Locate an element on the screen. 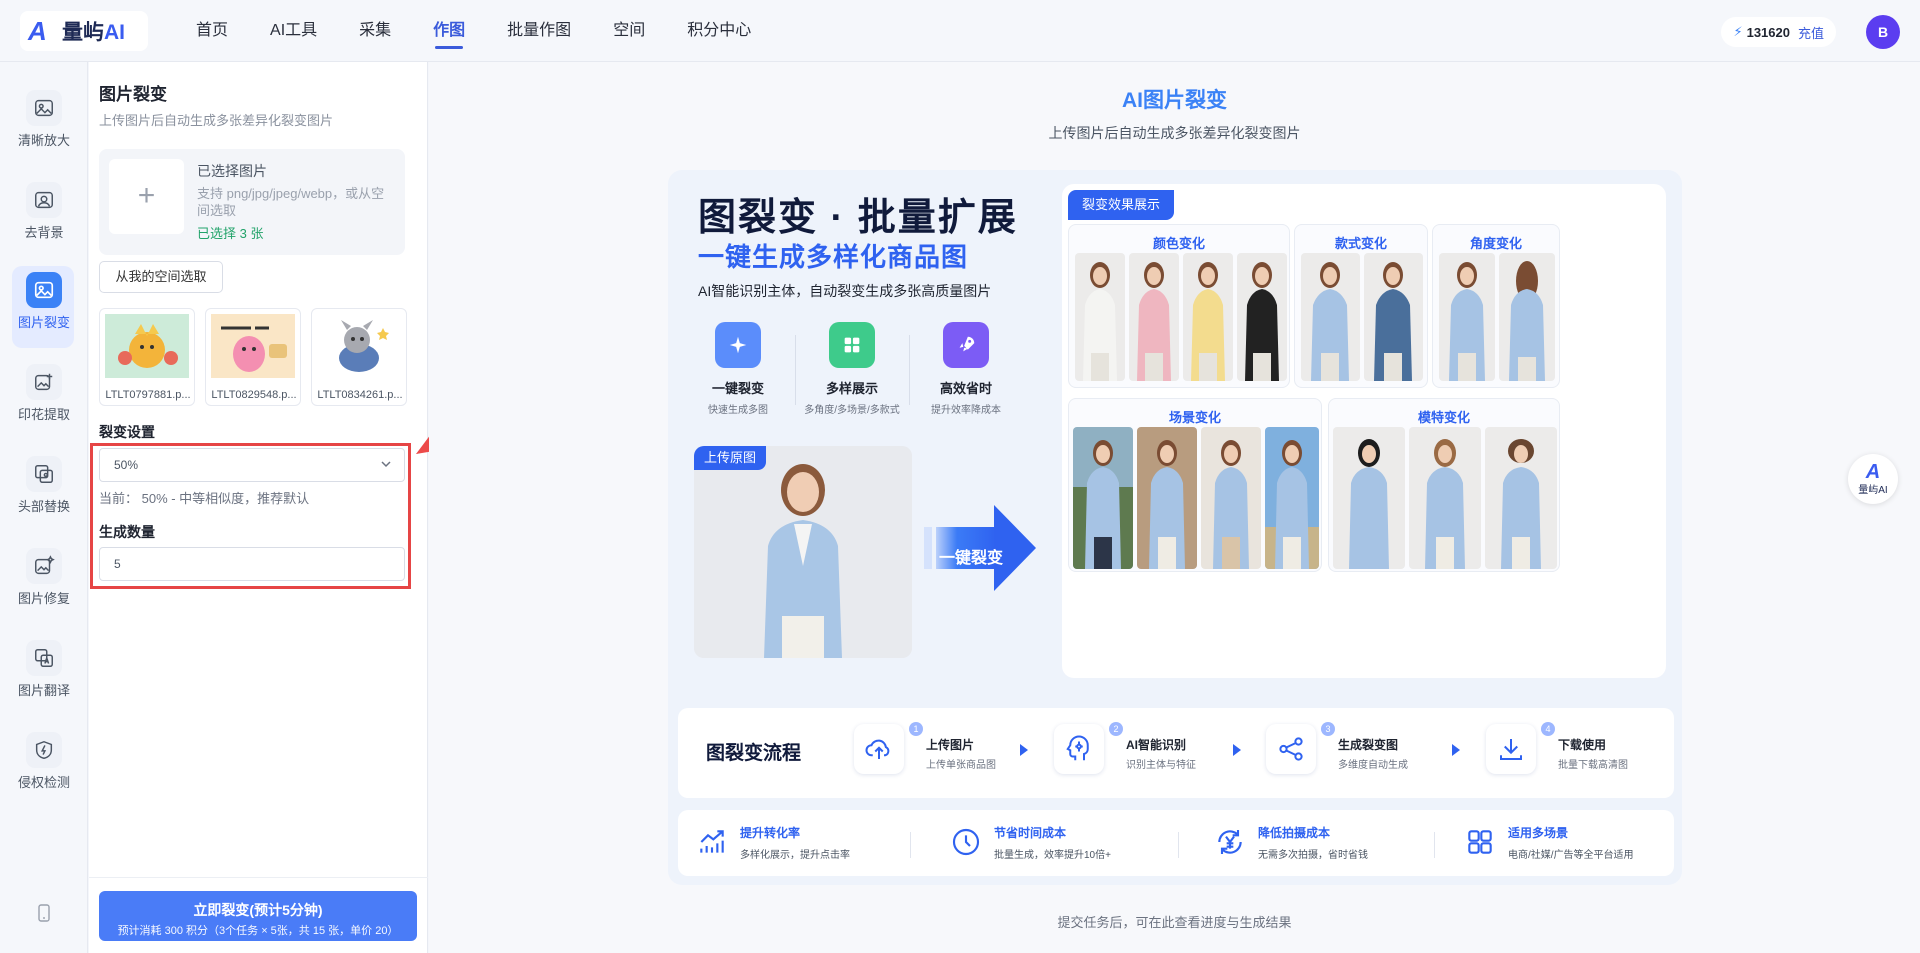  rail-item-image-repair: 图片修复 is located at coordinates (44, 580).